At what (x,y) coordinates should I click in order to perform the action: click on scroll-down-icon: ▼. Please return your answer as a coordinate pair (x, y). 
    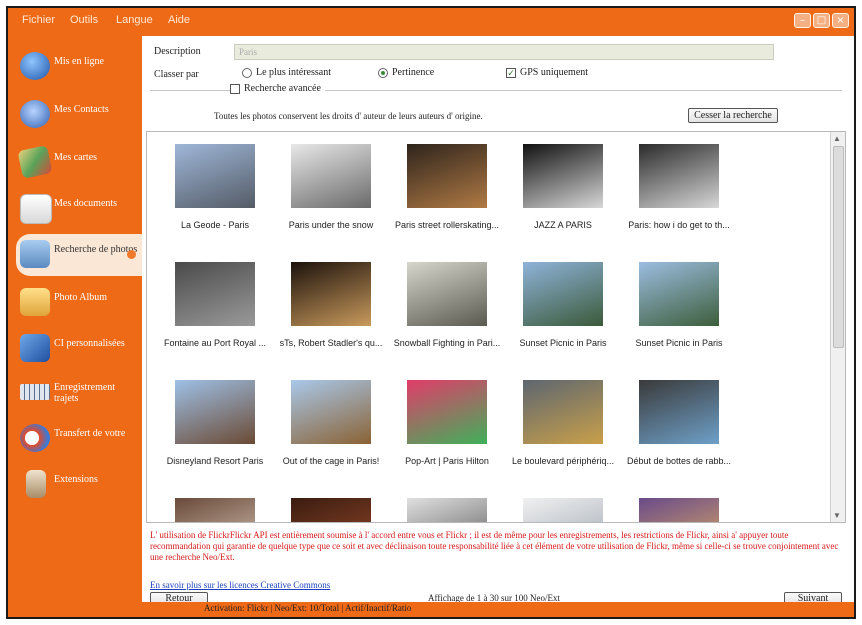
    Looking at the image, I should click on (837, 515).